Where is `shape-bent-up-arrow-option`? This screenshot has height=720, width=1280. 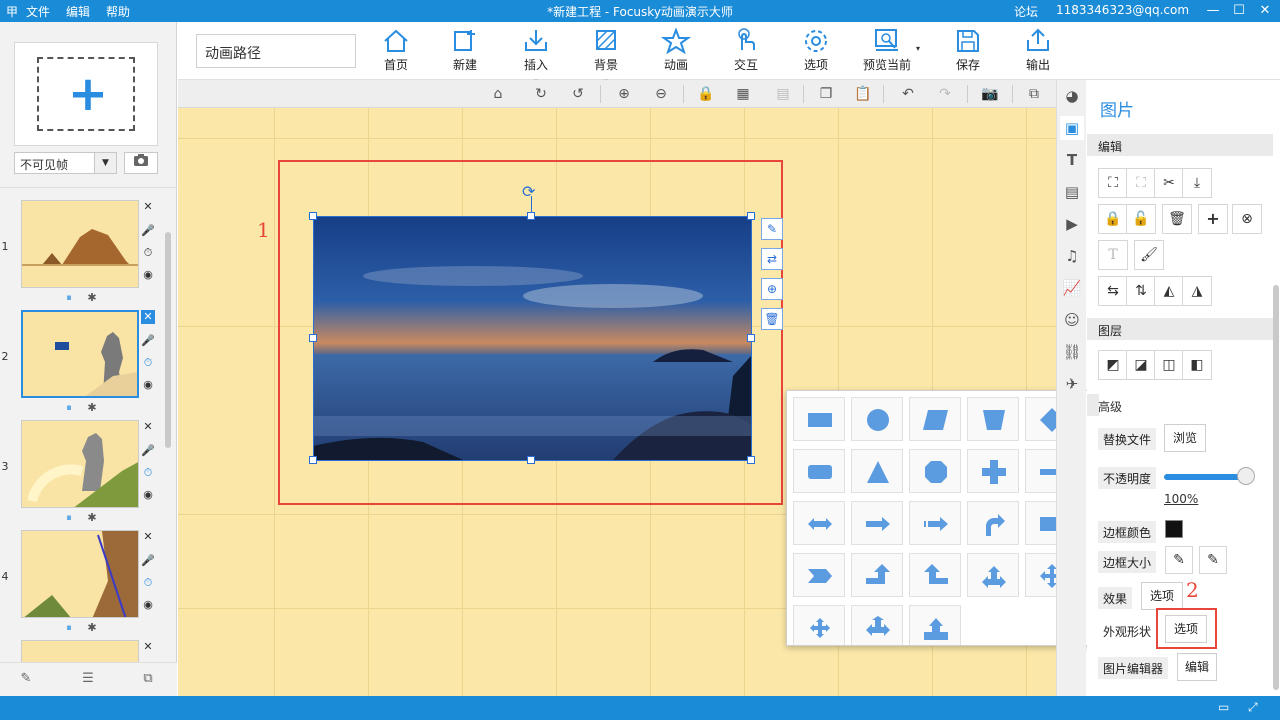 shape-bent-up-arrow-option is located at coordinates (877, 575).